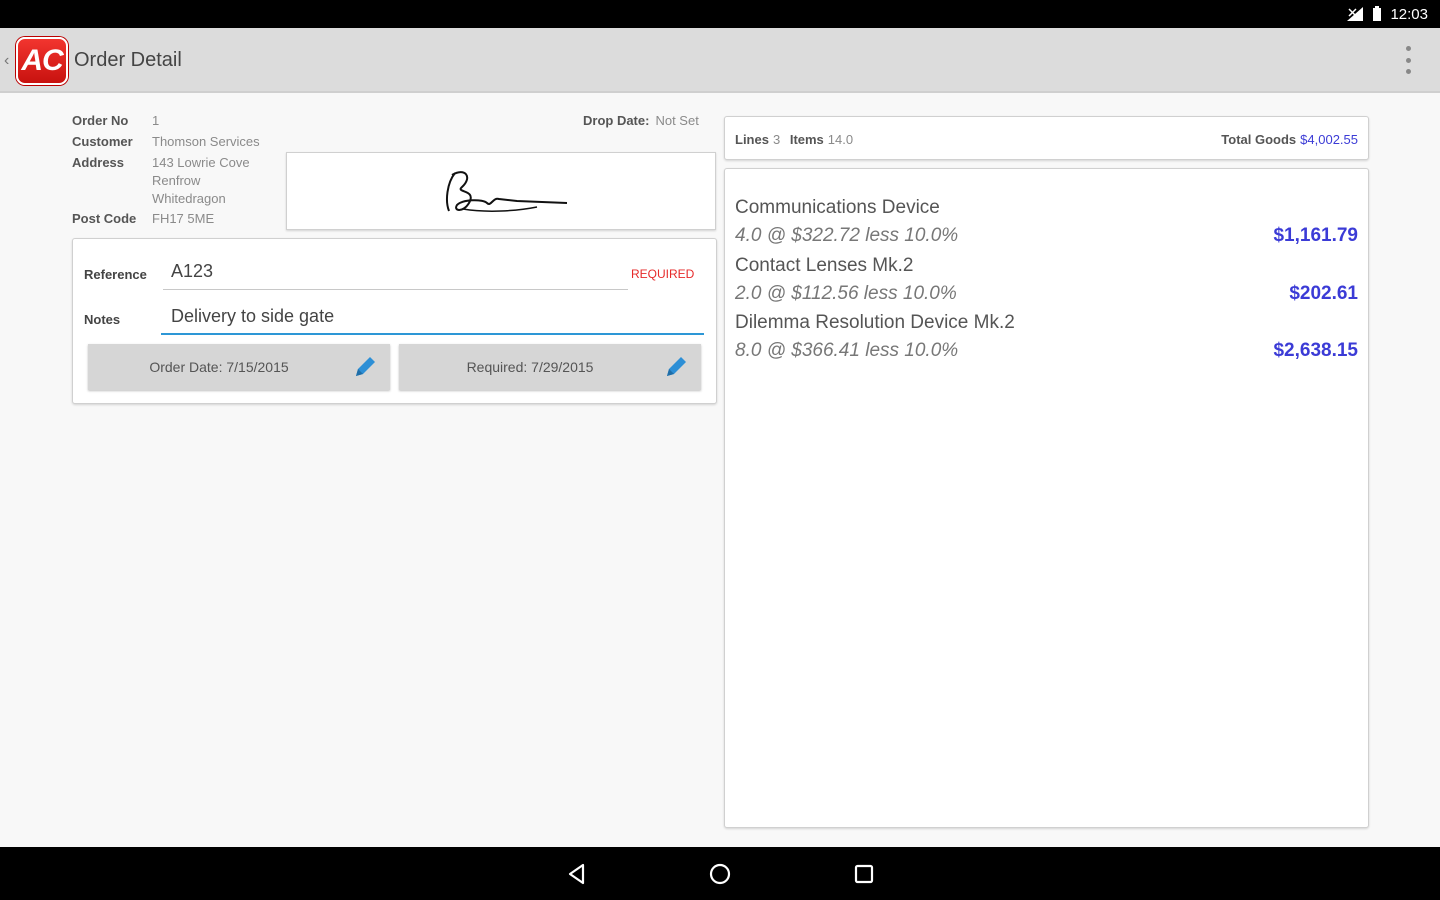 This screenshot has width=1440, height=900. Describe the element at coordinates (100, 120) in the screenshot. I see `order-no-label: Order No` at that location.